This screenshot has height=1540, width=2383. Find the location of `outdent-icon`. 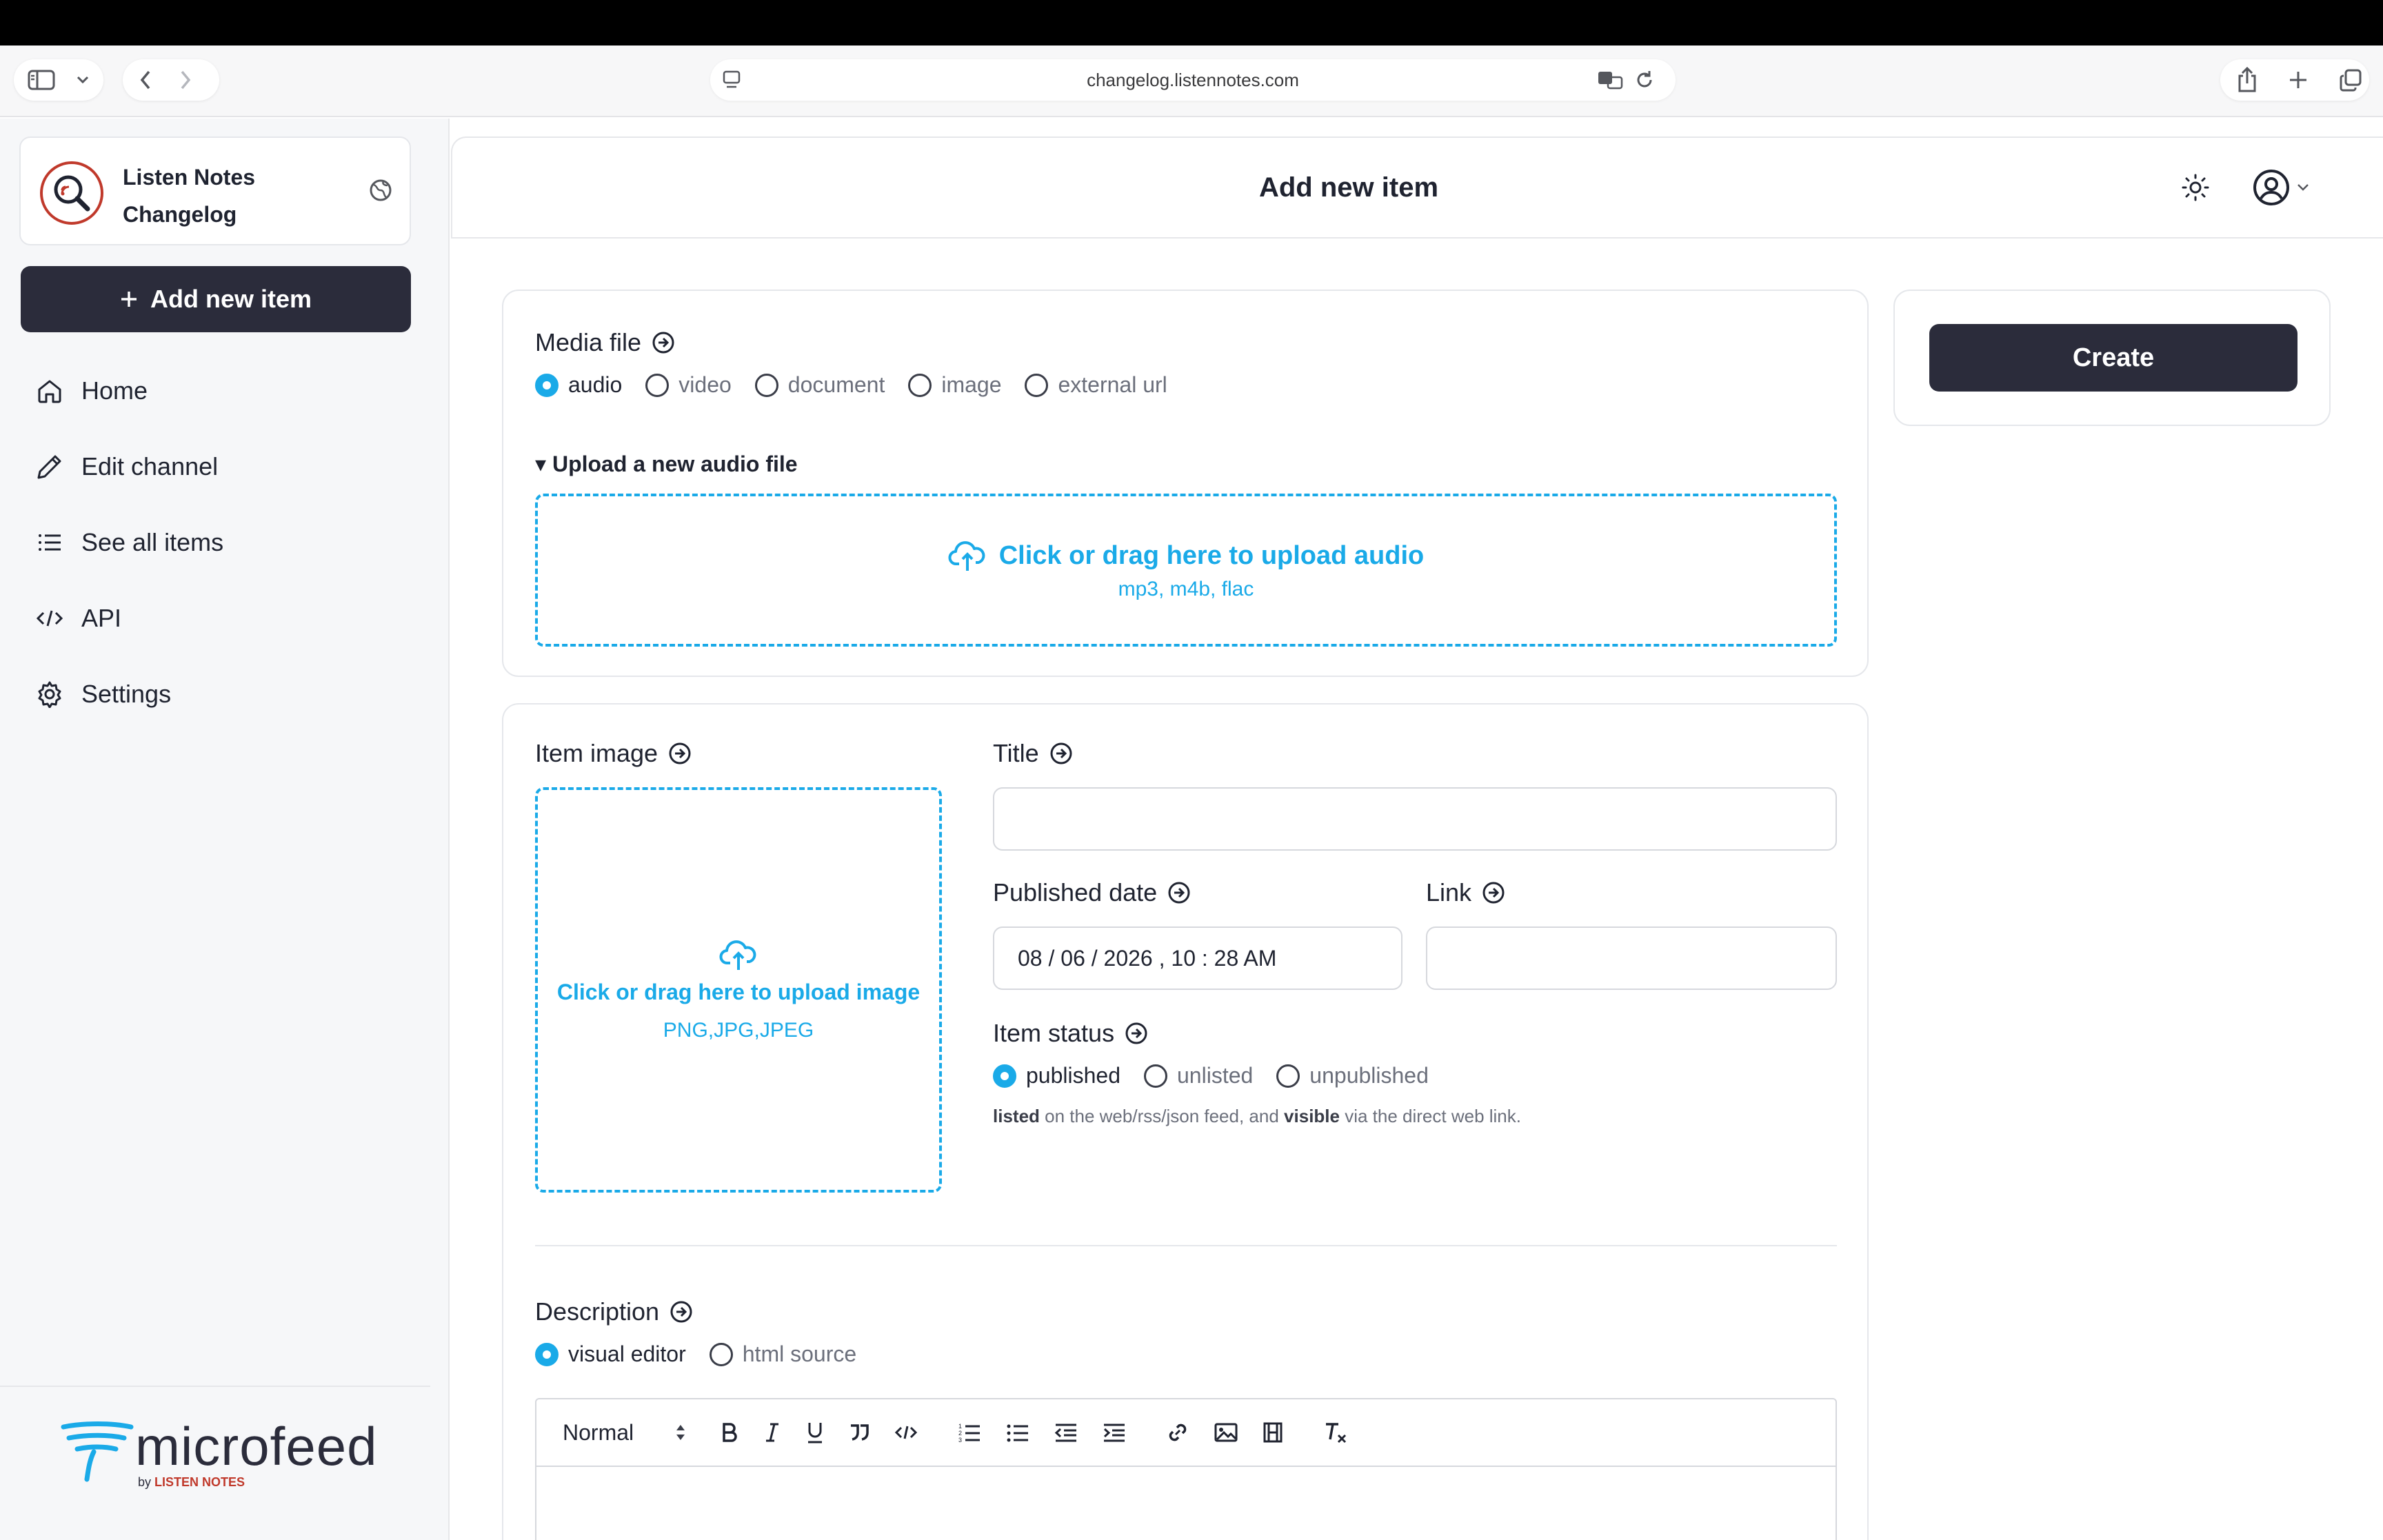

outdent-icon is located at coordinates (1066, 1432).